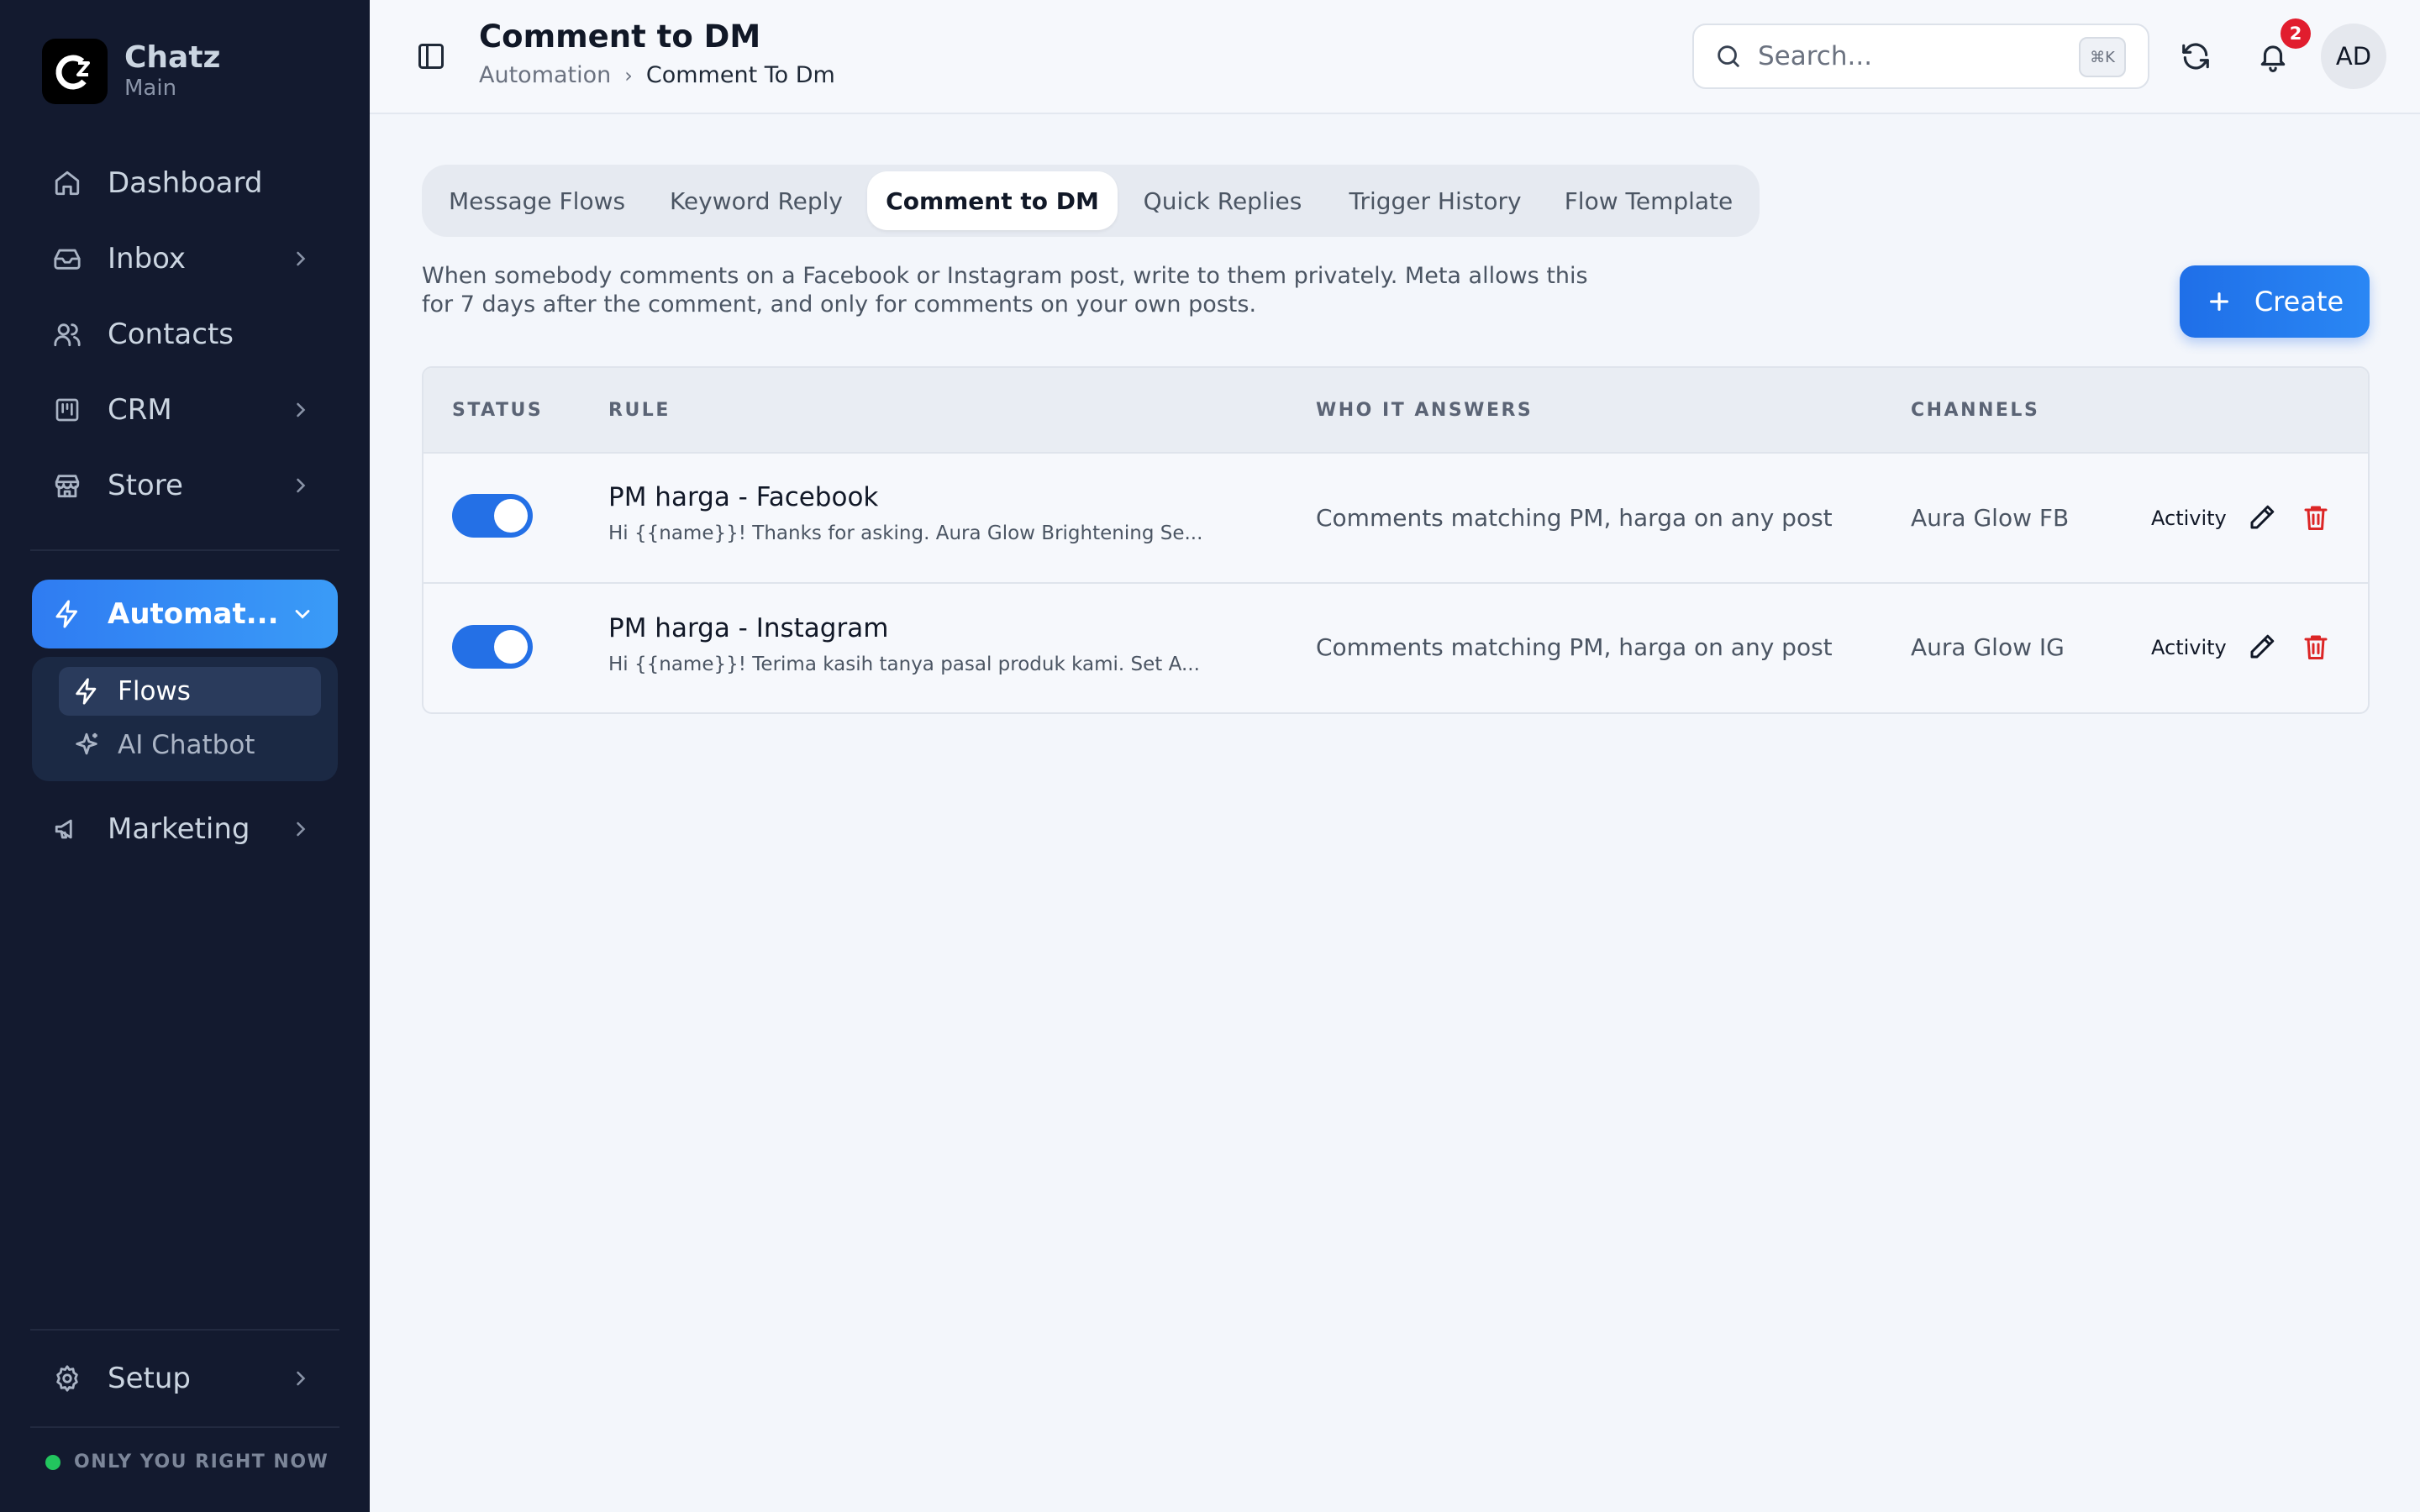 The width and height of the screenshot is (2420, 1512). Describe the element at coordinates (498, 410) in the screenshot. I see `column-header-status: STATUS` at that location.